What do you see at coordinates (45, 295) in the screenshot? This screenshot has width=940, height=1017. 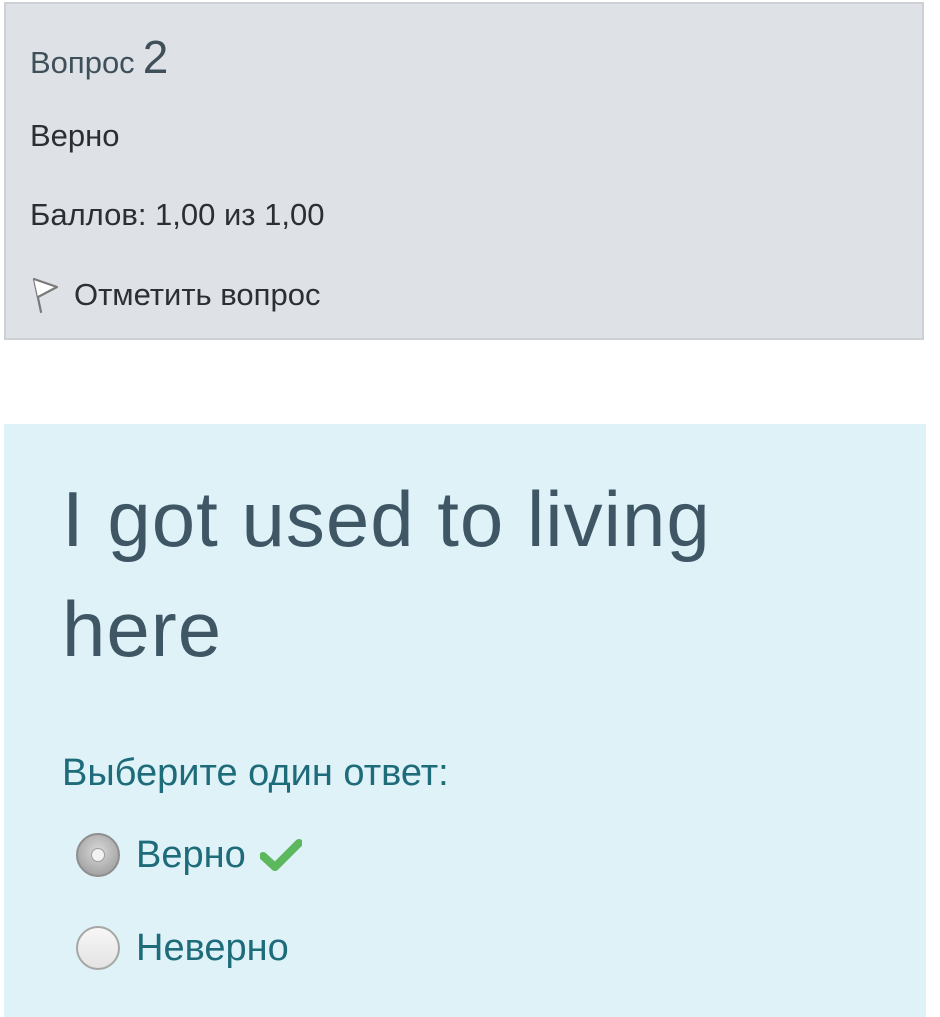 I see `flag-outline-icon` at bounding box center [45, 295].